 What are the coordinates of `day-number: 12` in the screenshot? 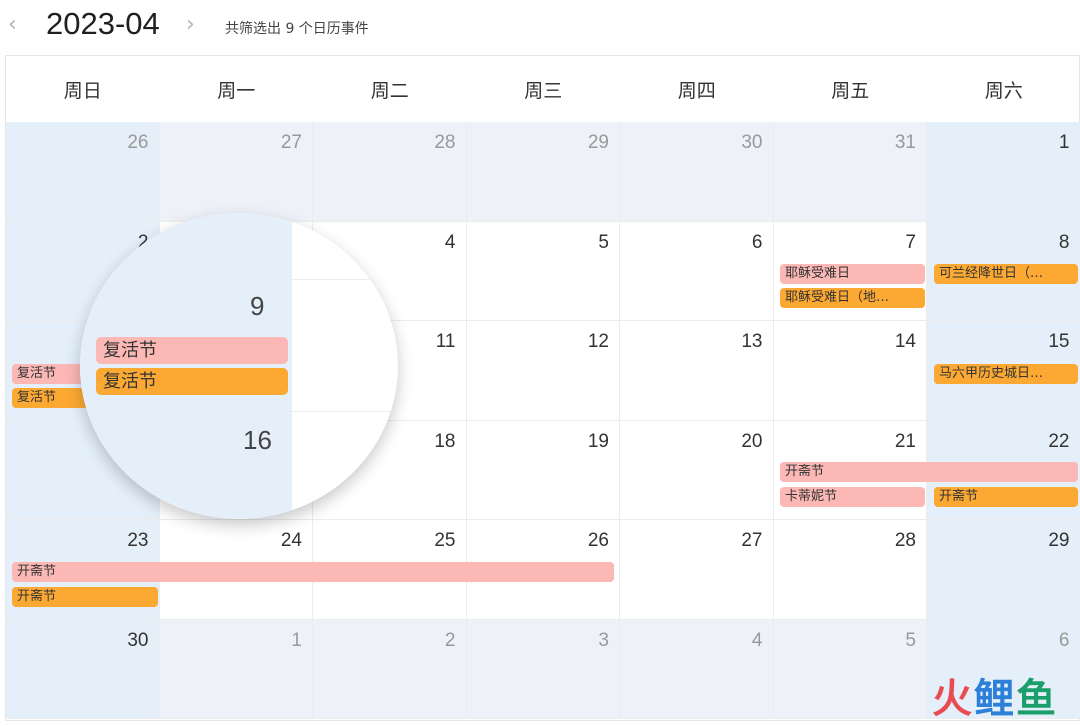 It's located at (598, 341).